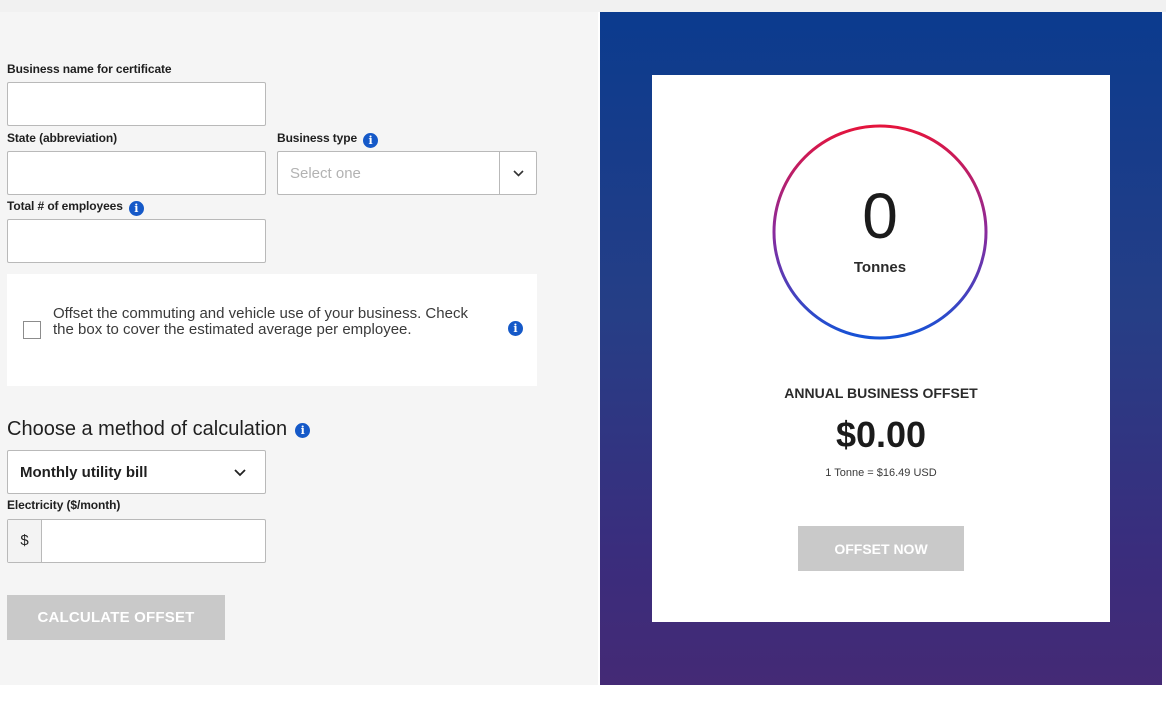 This screenshot has height=714, width=1166. Describe the element at coordinates (407, 173) in the screenshot. I see `business-type-select: Select one` at that location.